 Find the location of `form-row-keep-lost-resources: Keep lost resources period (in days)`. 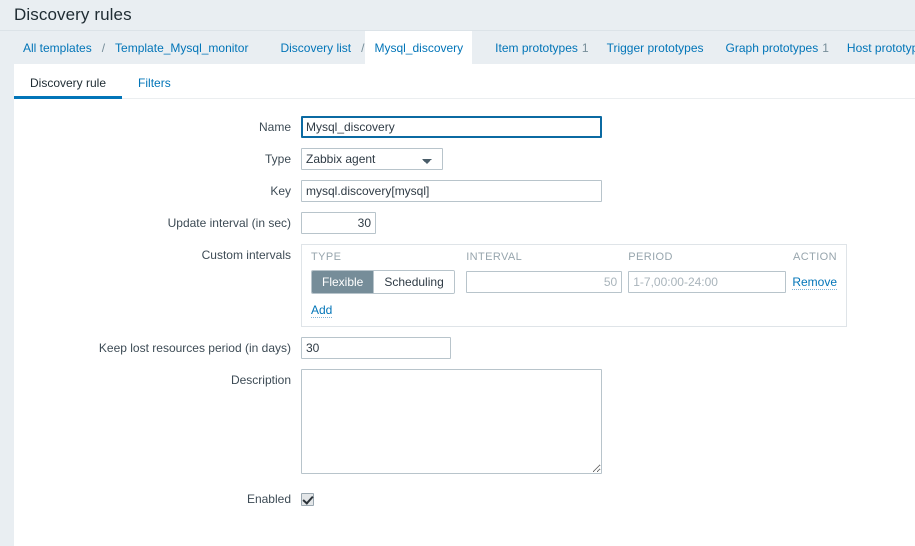

form-row-keep-lost-resources: Keep lost resources period (in days) is located at coordinates (464, 348).